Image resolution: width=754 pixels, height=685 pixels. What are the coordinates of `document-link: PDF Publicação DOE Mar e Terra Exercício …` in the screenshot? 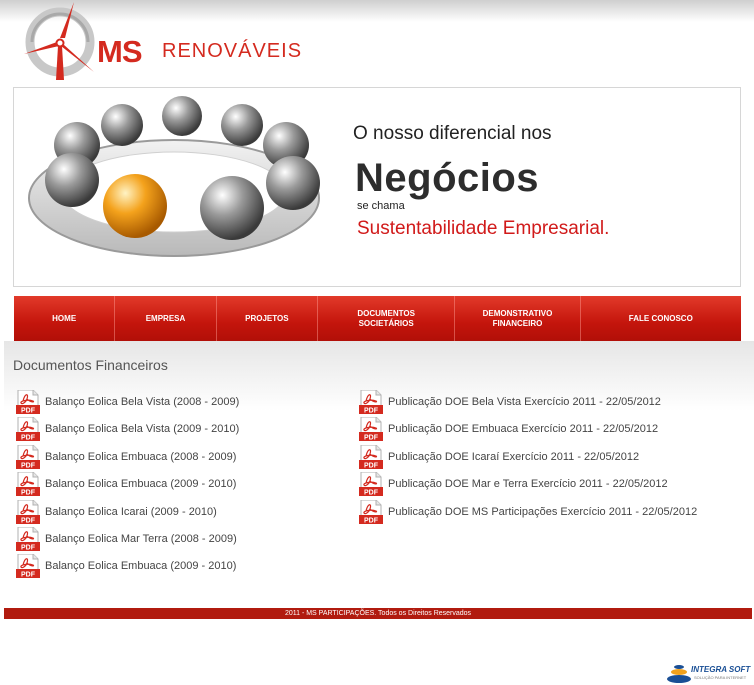 It's located at (513, 484).